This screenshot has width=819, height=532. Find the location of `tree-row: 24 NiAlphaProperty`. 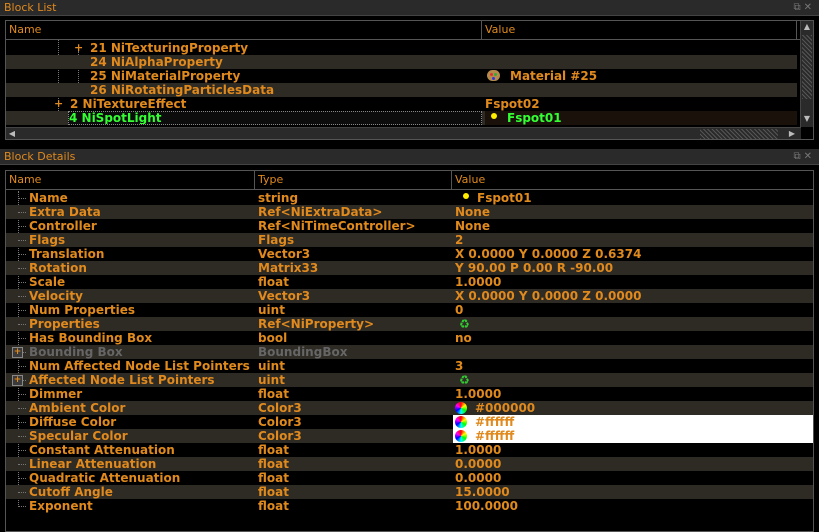

tree-row: 24 NiAlphaProperty is located at coordinates (401, 62).